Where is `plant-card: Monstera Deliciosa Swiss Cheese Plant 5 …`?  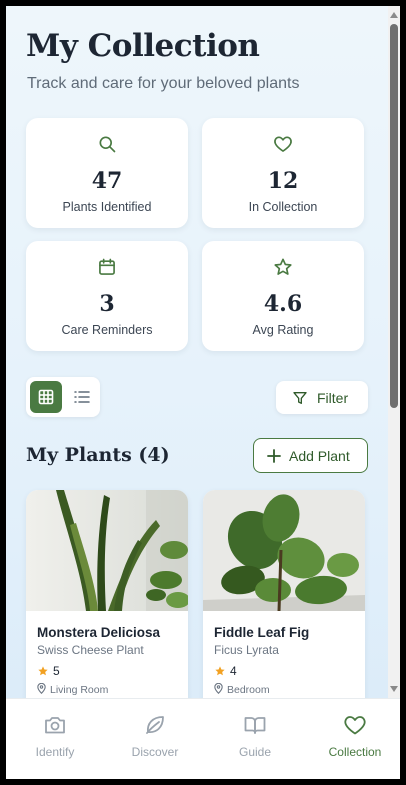 plant-card: Monstera Deliciosa Swiss Cheese Plant 5 … is located at coordinates (107, 594).